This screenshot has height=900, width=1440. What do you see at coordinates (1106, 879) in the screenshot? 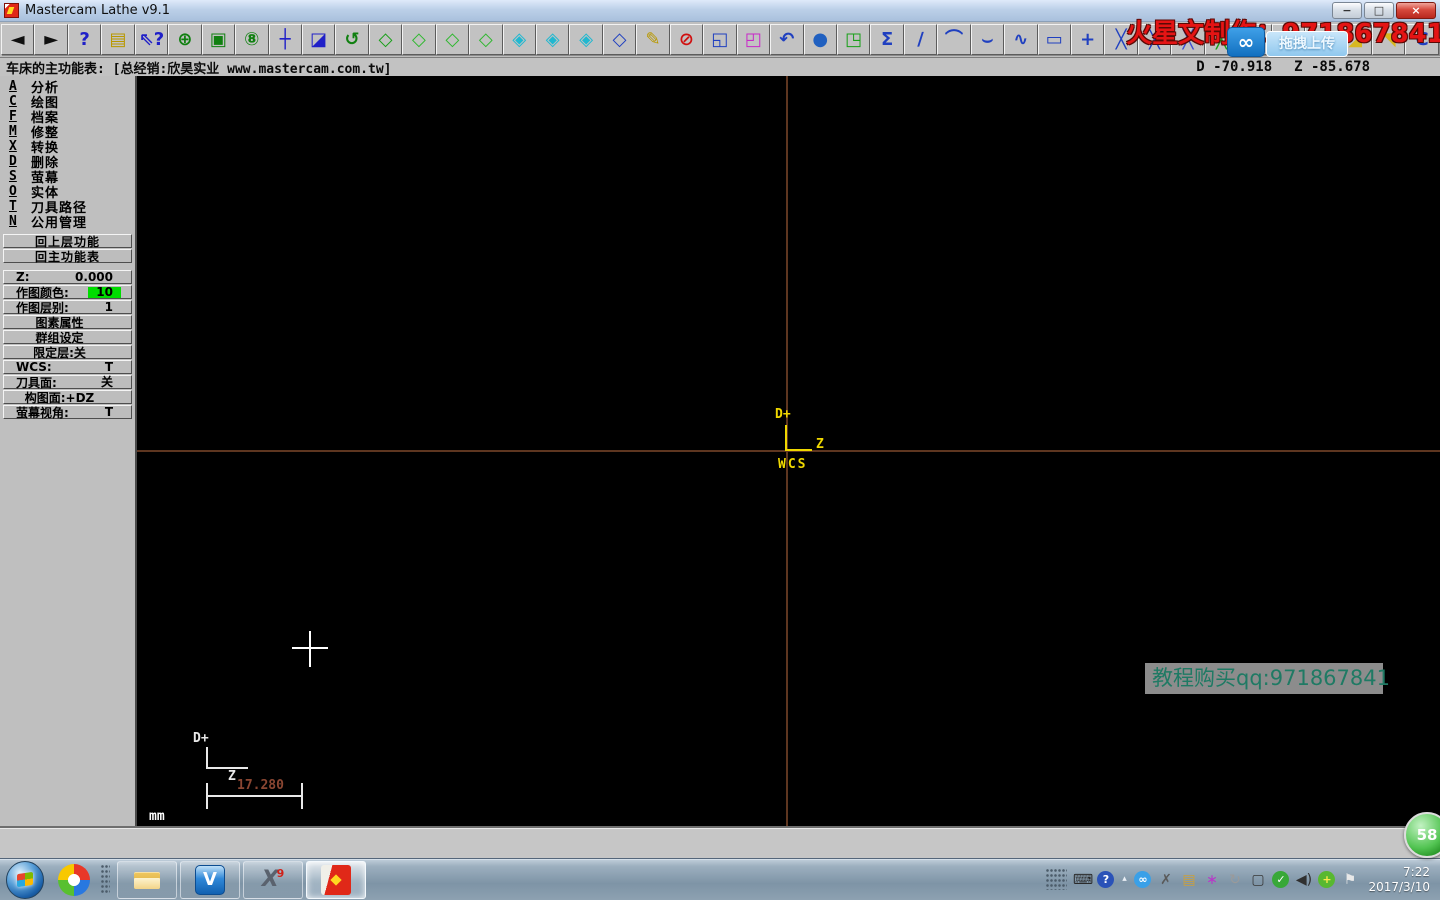
I see `help-badge-icon: ?` at bounding box center [1106, 879].